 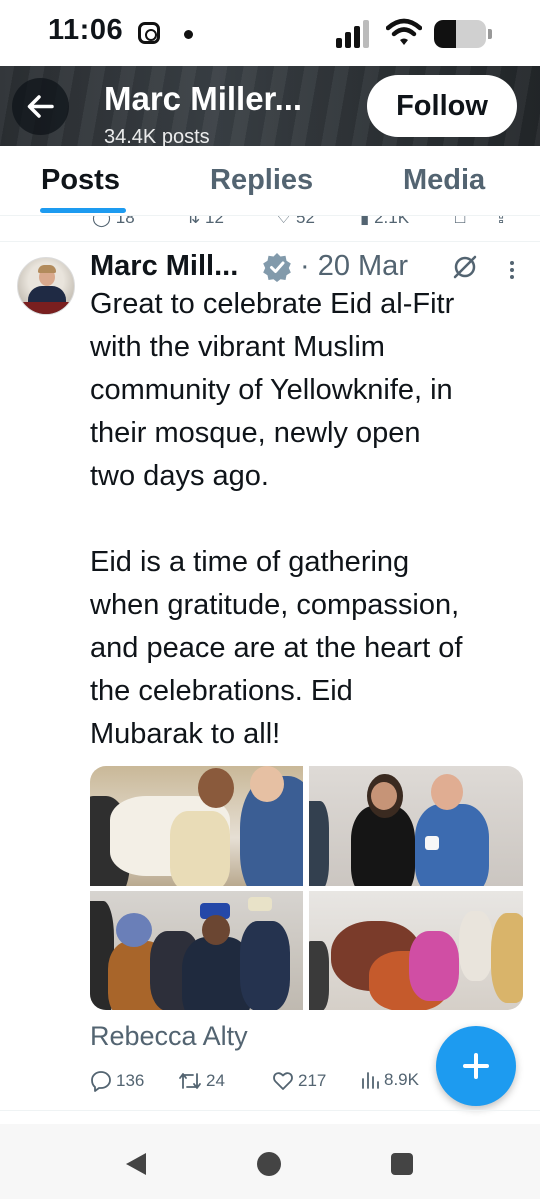 I want to click on nav-recents-icon, so click(x=402, y=1164).